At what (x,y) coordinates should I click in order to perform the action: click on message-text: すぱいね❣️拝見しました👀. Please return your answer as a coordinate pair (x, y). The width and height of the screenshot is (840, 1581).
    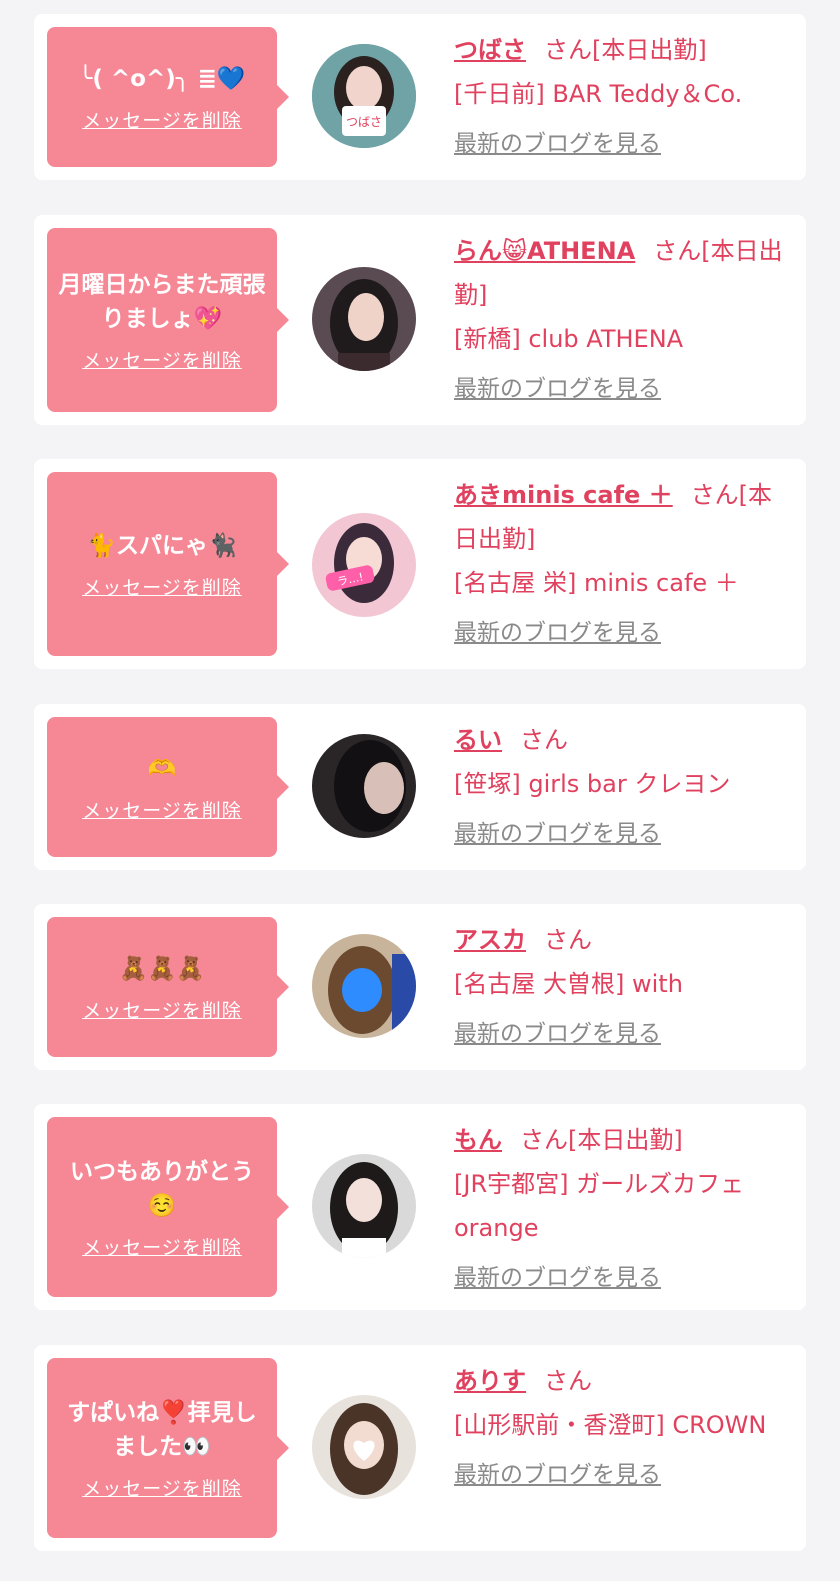
    Looking at the image, I should click on (162, 1429).